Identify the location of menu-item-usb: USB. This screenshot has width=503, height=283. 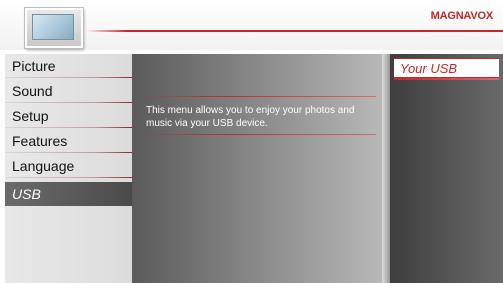
(68, 194).